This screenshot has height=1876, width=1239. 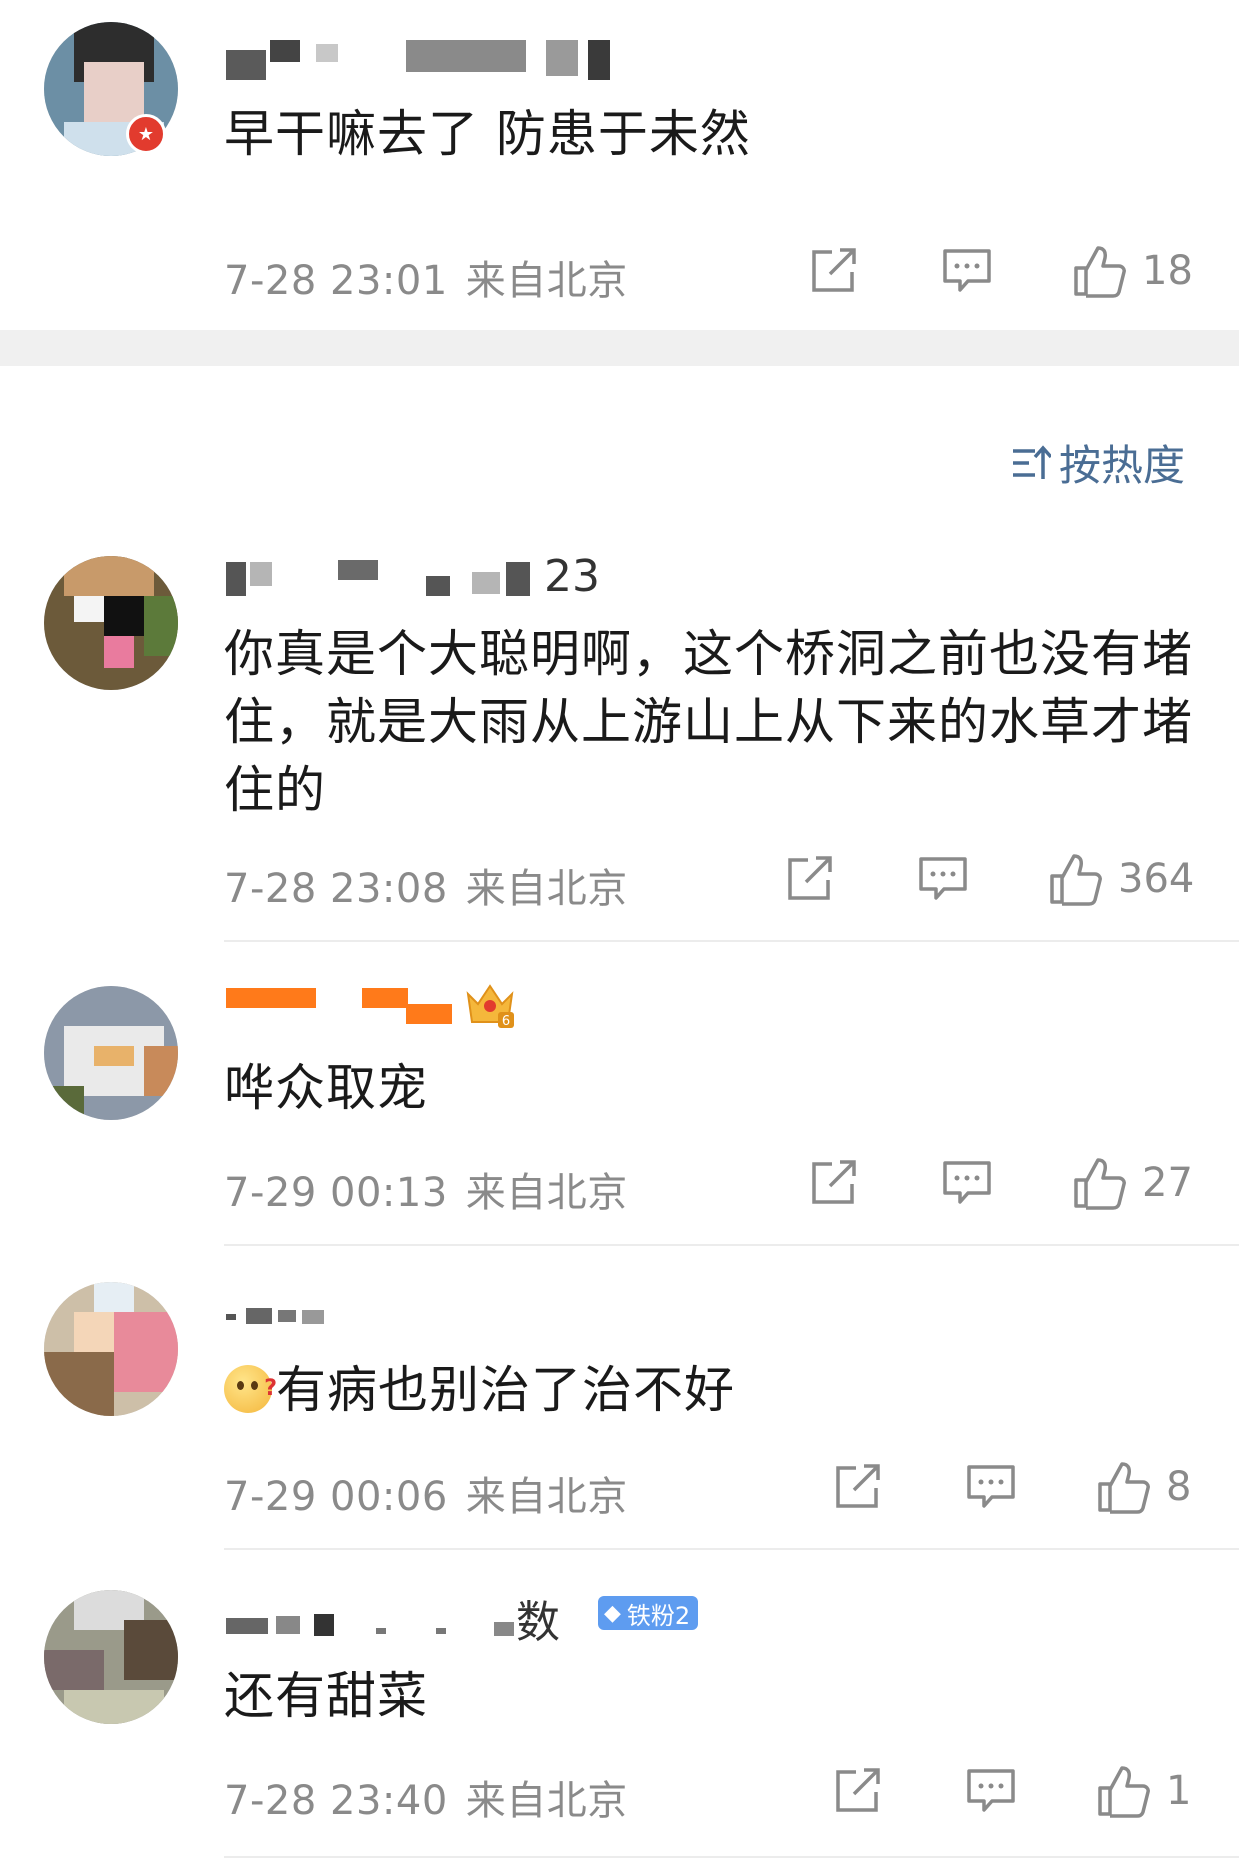 What do you see at coordinates (572, 576) in the screenshot?
I see `username-visible-fragment: 23` at bounding box center [572, 576].